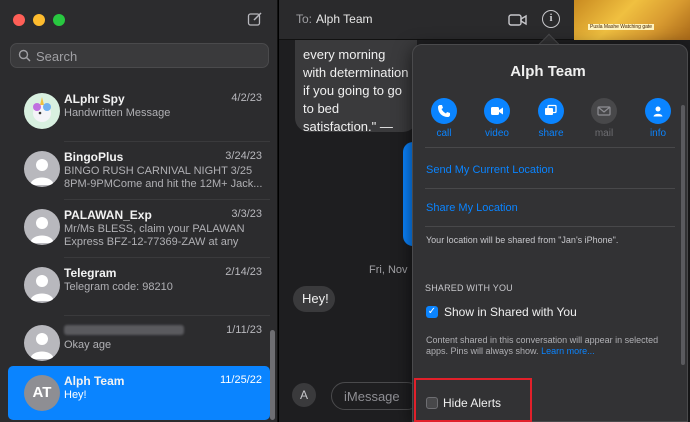 Image resolution: width=690 pixels, height=422 pixels. What do you see at coordinates (243, 272) in the screenshot?
I see `message-date: 2/14/23` at bounding box center [243, 272].